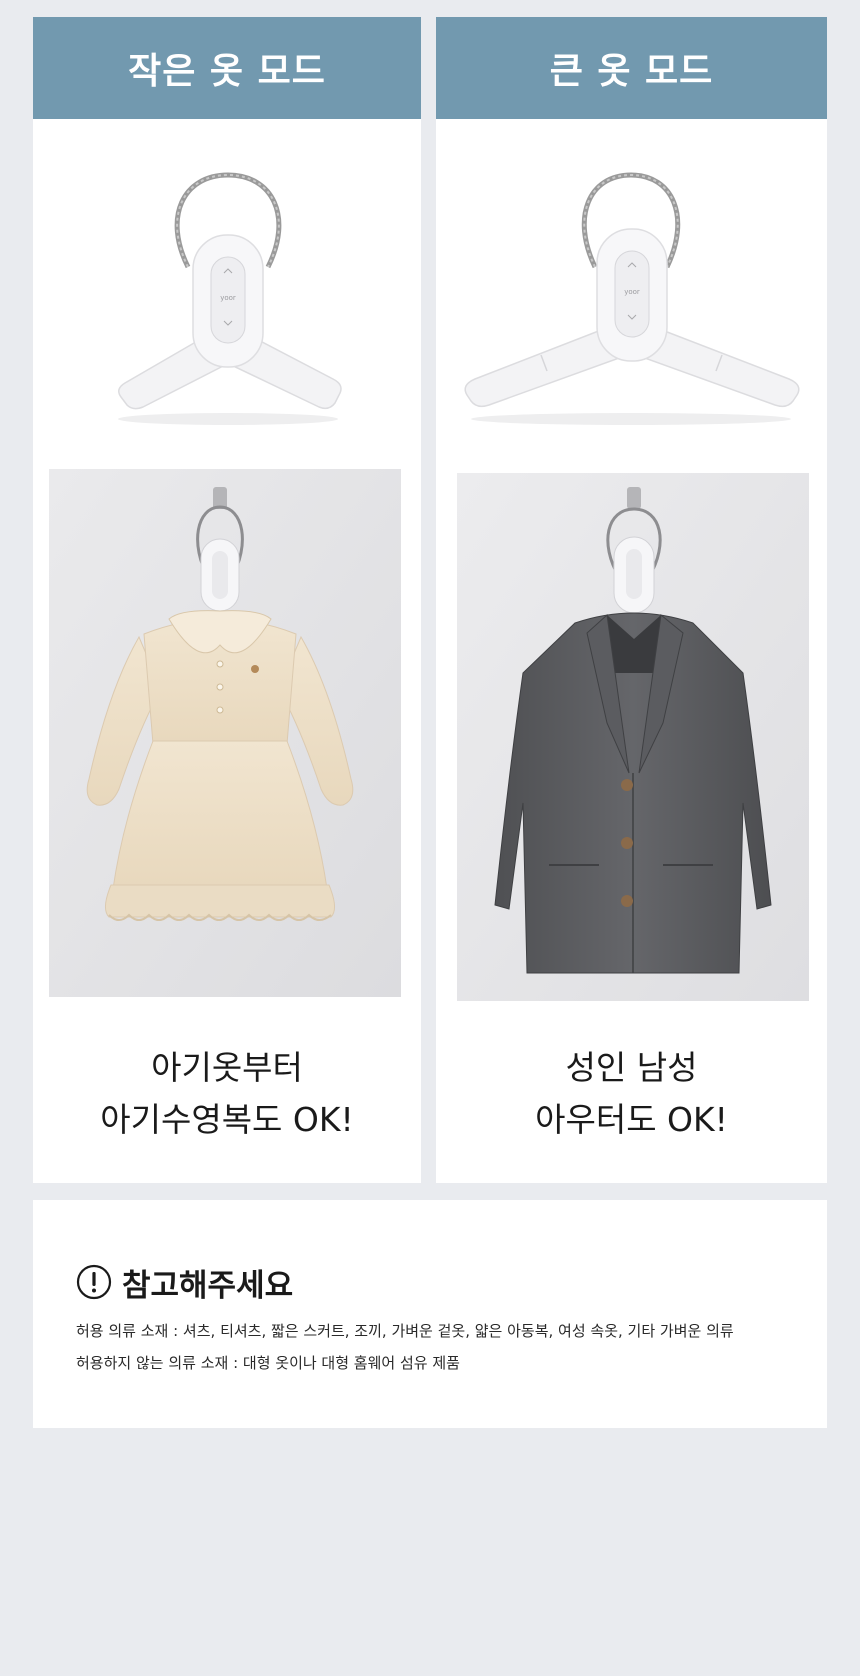 The image size is (860, 1676). I want to click on small-mode-caption: 아기옷부터 아기수영복도 OK!, so click(227, 1094).